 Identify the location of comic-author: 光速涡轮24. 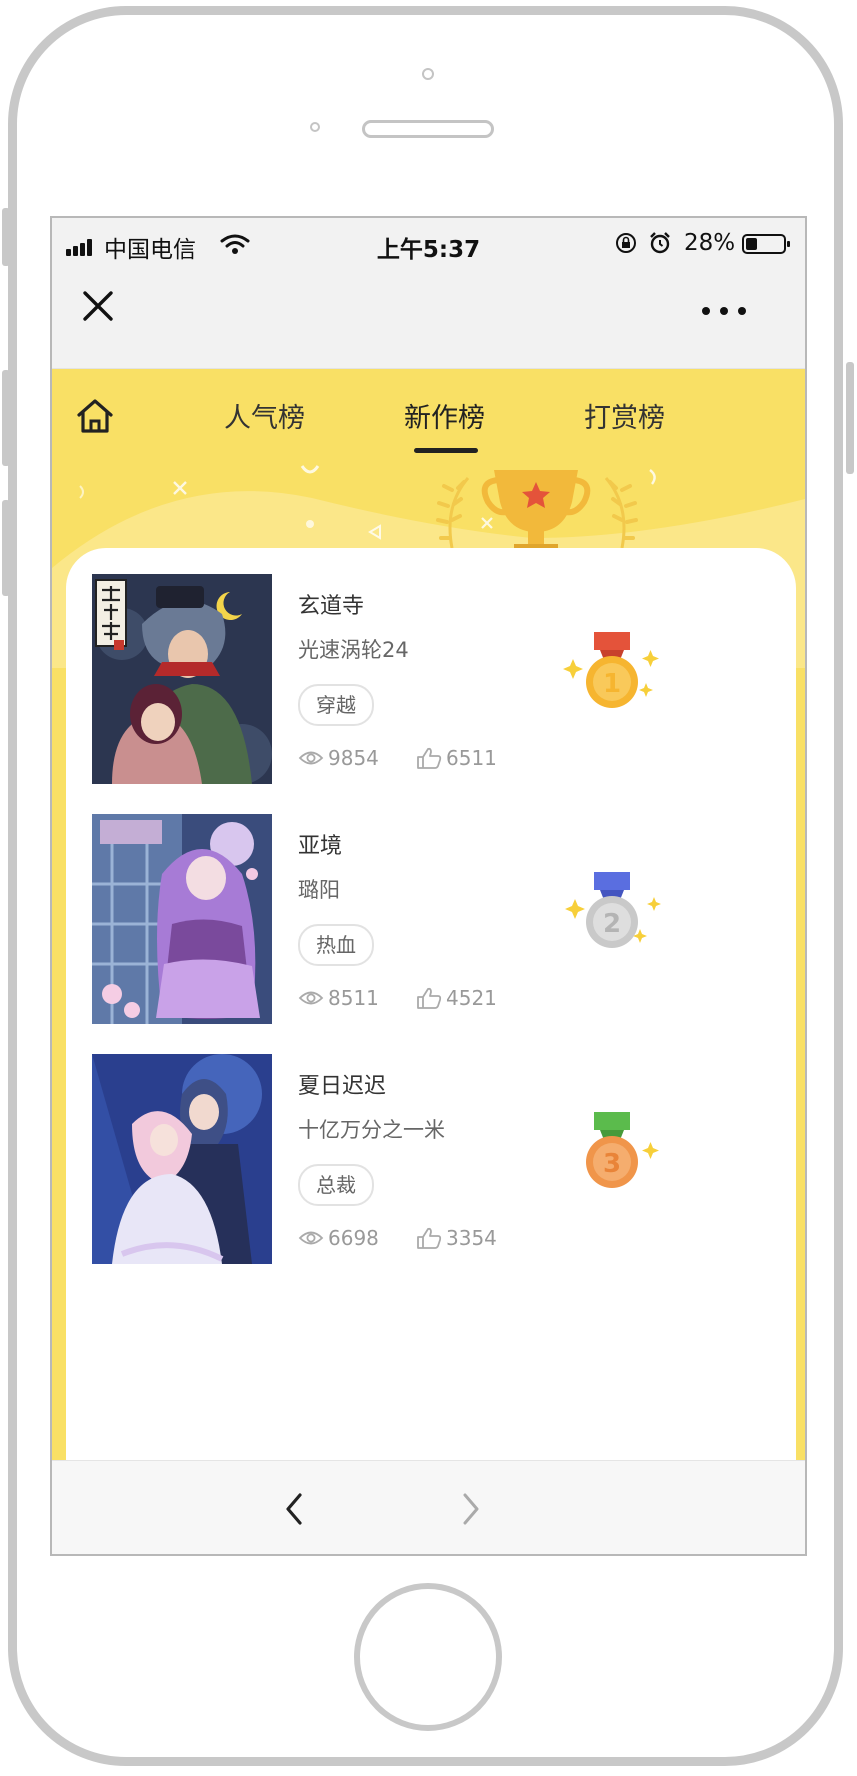
(353, 650).